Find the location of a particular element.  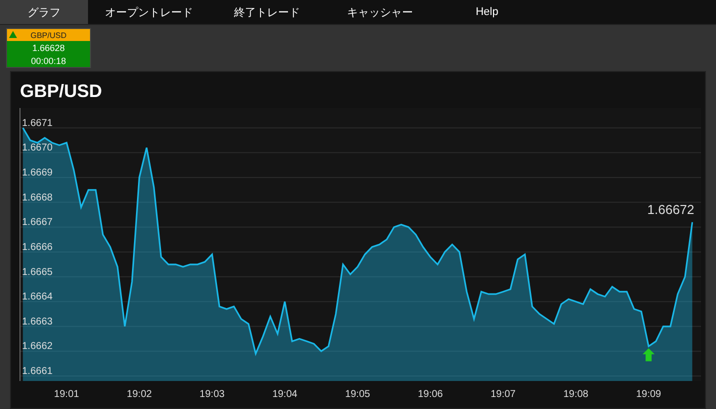

x-axis-label: 19:05 is located at coordinates (357, 394).